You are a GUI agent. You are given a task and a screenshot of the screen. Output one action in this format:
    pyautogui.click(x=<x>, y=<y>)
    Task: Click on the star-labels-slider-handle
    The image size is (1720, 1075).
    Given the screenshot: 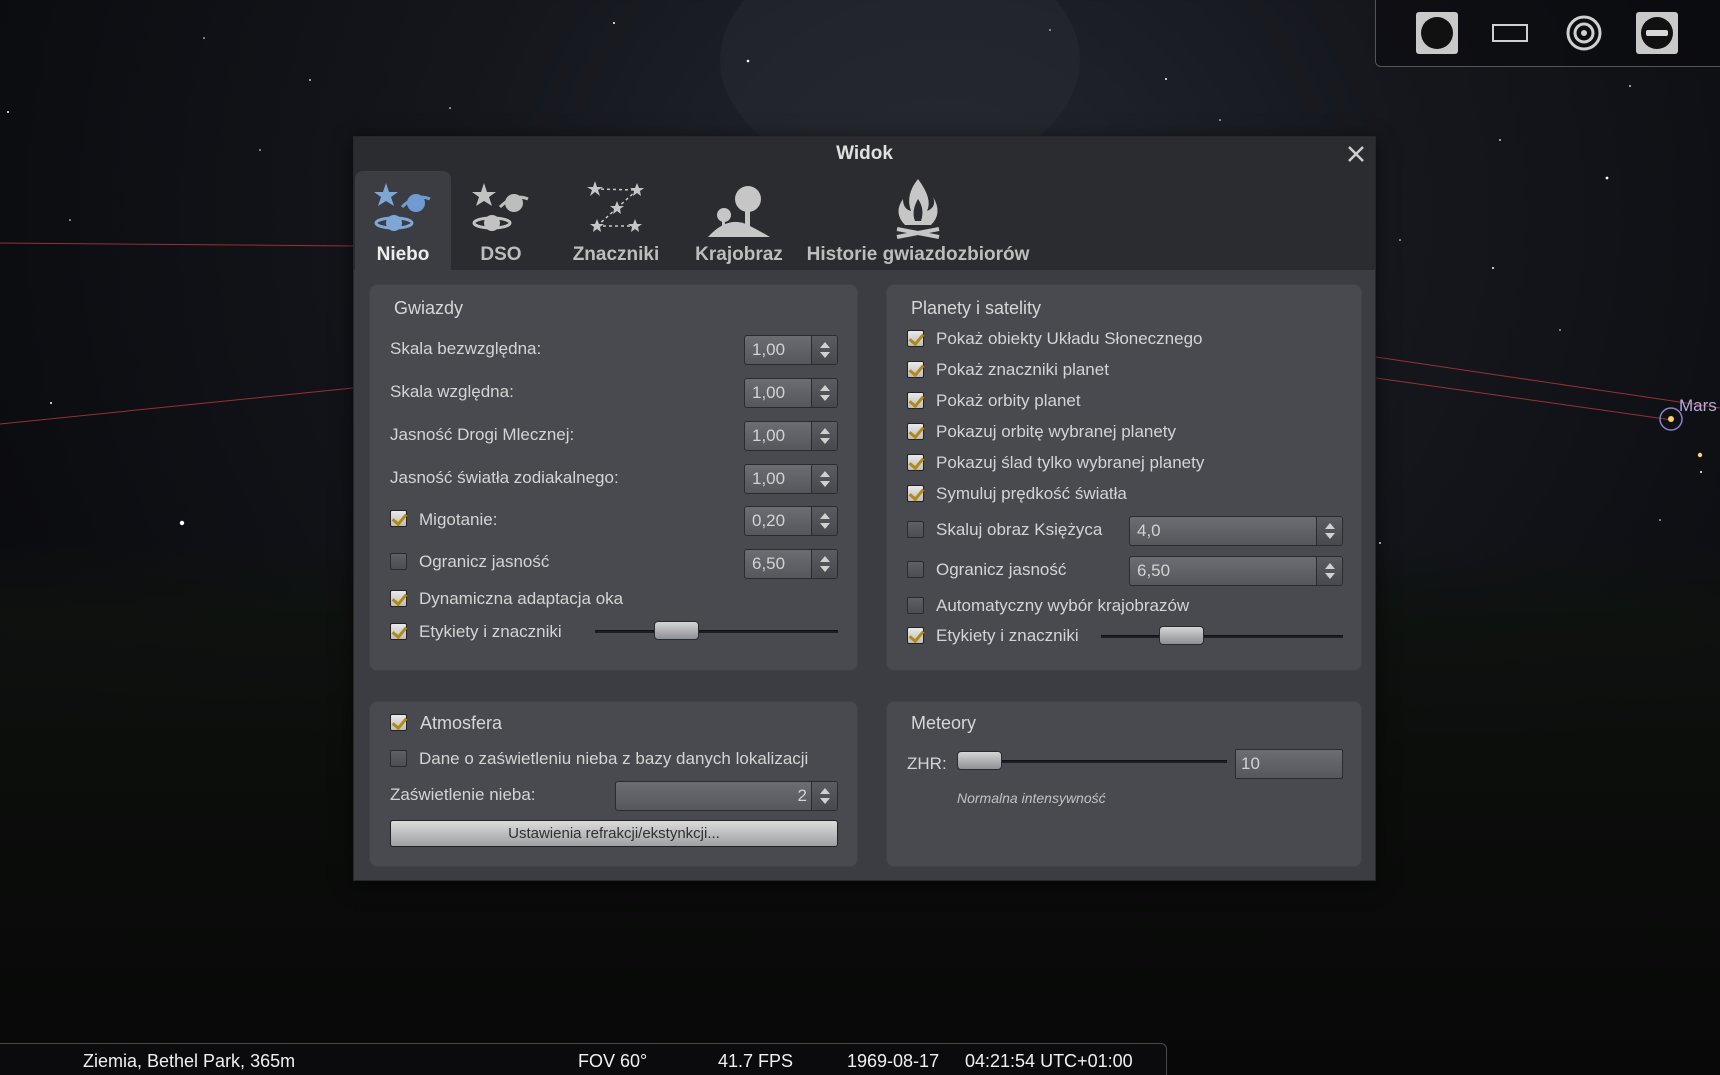 What is the action you would take?
    pyautogui.click(x=676, y=630)
    